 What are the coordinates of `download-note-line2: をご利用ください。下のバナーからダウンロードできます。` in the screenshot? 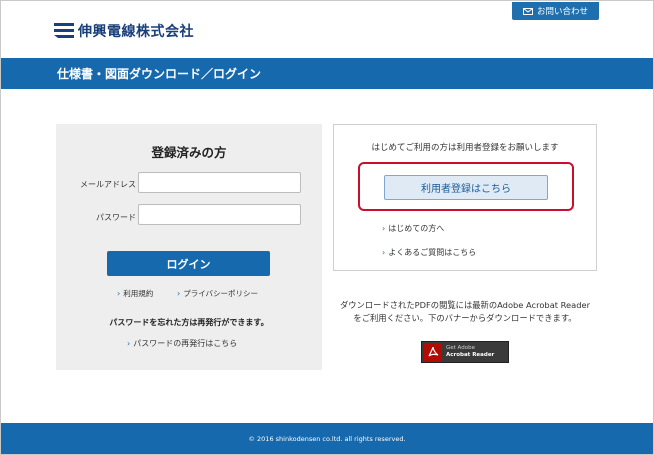 It's located at (465, 318).